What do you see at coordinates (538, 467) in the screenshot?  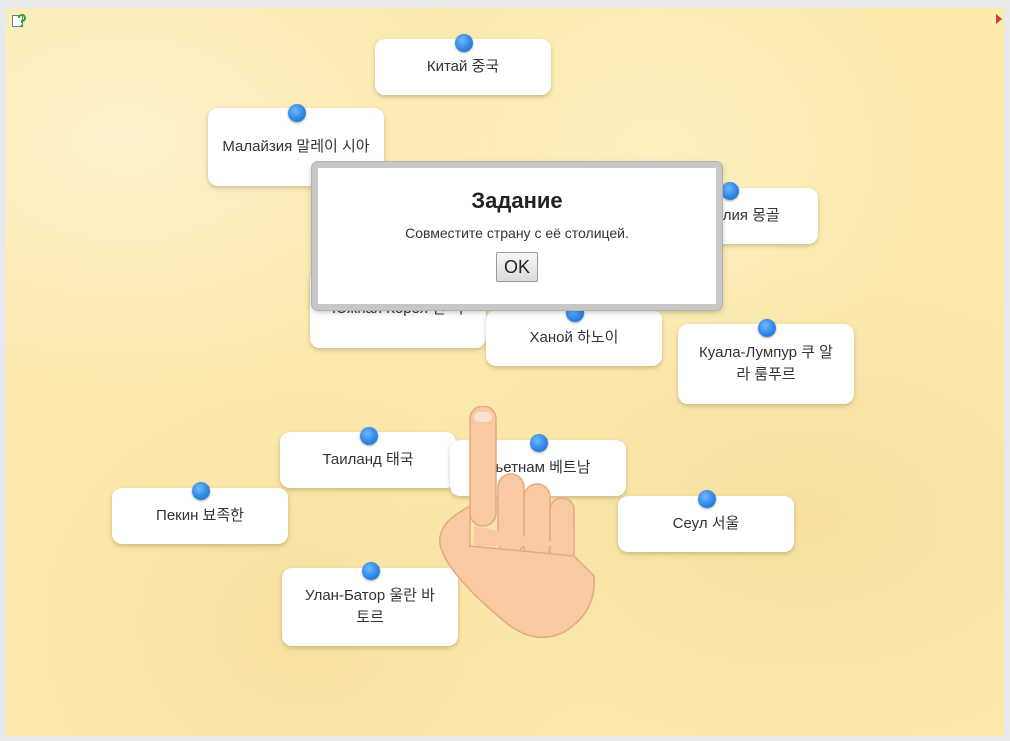 I see `card-label: Вьетнам 베트남` at bounding box center [538, 467].